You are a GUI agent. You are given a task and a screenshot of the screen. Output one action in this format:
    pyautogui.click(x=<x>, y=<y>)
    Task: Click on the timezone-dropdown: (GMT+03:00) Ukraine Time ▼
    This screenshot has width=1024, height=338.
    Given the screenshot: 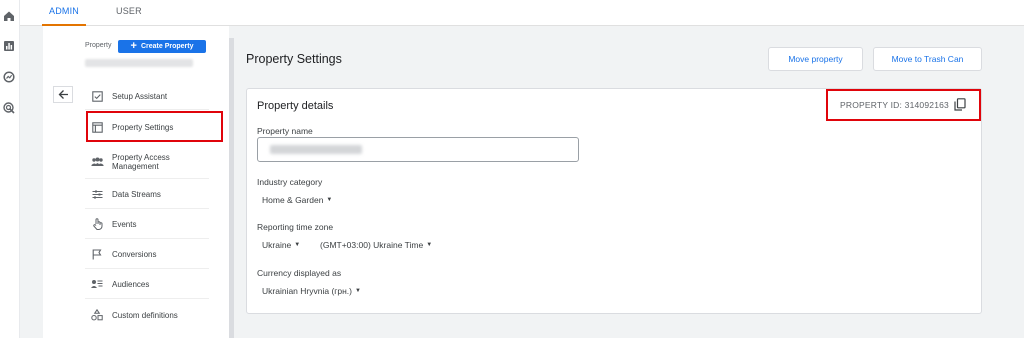 What is the action you would take?
    pyautogui.click(x=376, y=245)
    